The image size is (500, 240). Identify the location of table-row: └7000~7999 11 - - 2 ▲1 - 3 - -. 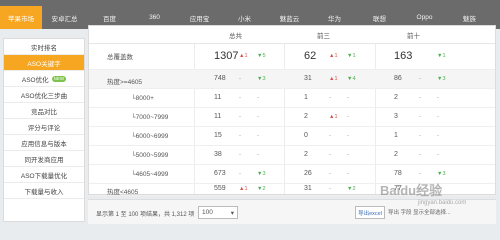
(292, 117).